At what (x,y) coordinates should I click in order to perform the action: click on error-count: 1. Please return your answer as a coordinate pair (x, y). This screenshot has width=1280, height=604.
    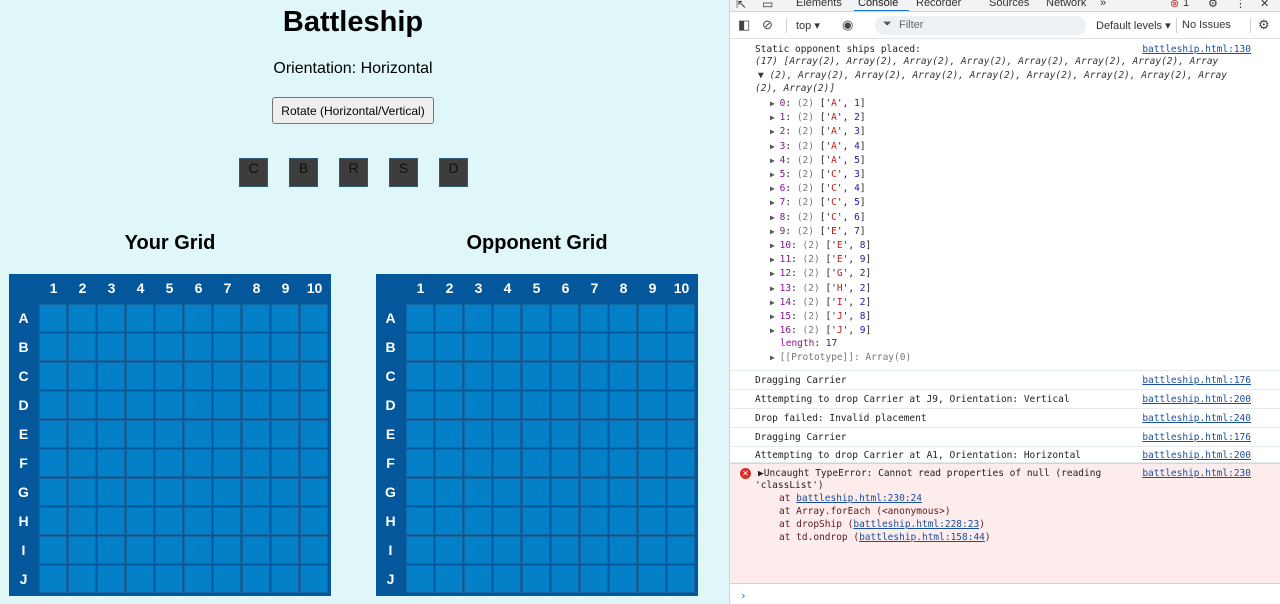
    Looking at the image, I should click on (1186, 4).